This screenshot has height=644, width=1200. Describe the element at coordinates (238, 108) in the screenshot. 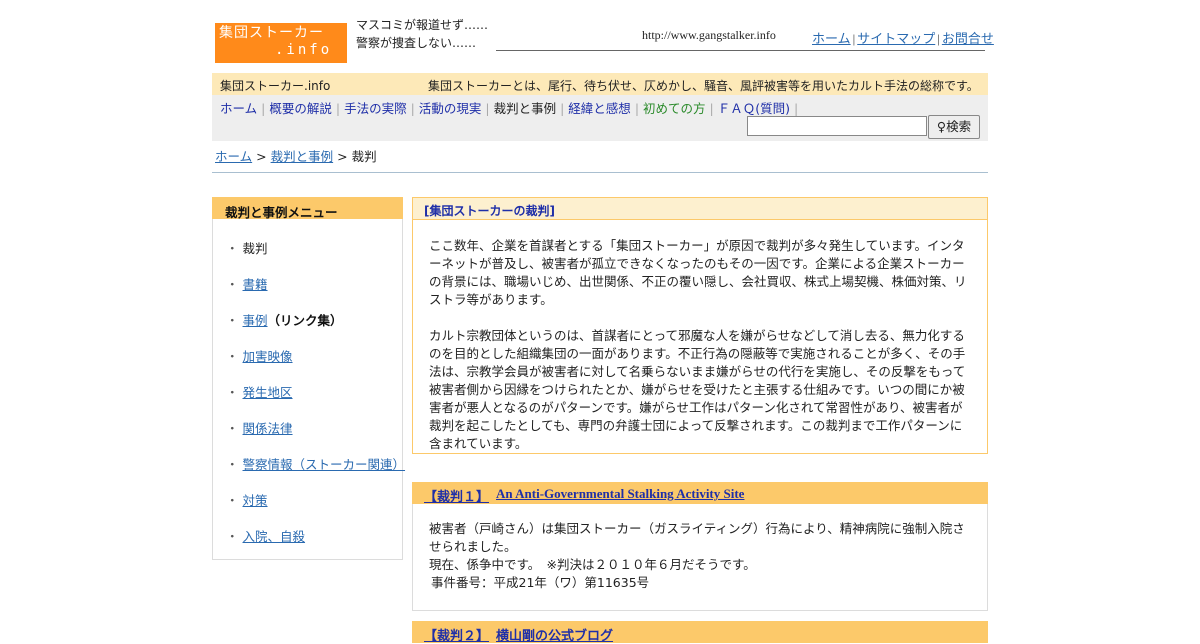

I see `nav-item-home: ホーム` at that location.